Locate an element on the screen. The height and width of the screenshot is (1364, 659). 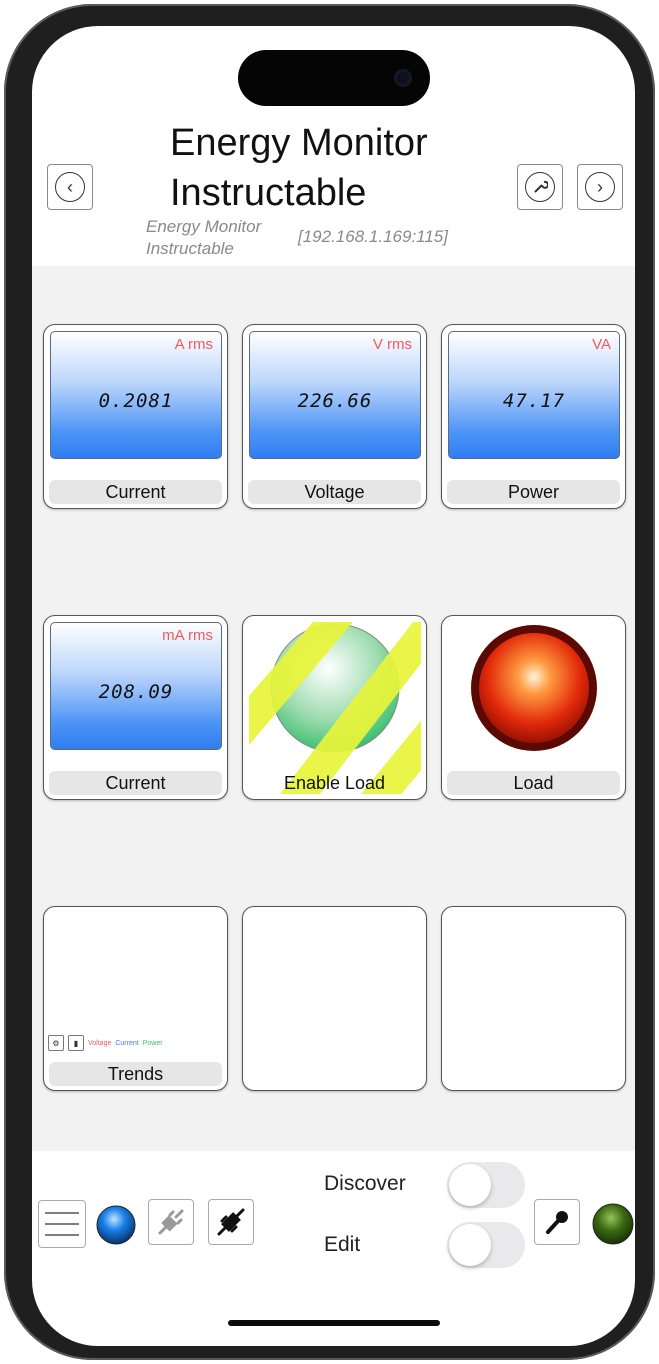
gauge-unit: VA is located at coordinates (601, 344).